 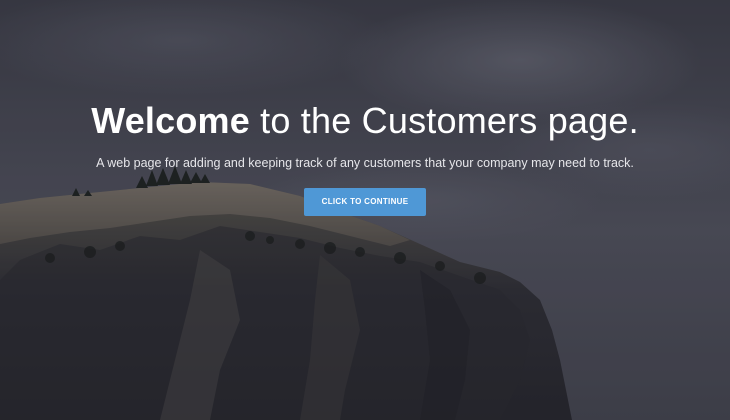 What do you see at coordinates (365, 202) in the screenshot?
I see `continue-button: CLICK TO CONTINUE` at bounding box center [365, 202].